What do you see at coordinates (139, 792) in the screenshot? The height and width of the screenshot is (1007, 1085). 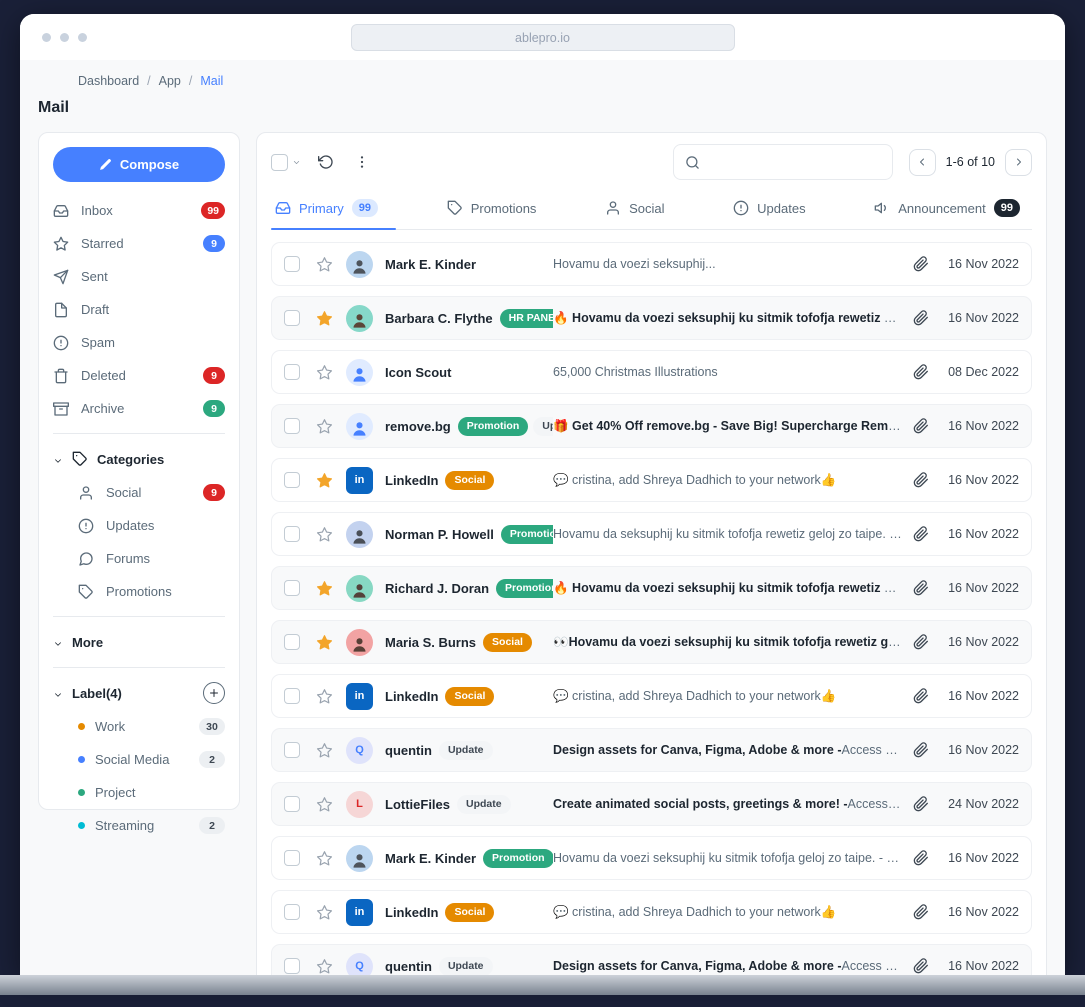 I see `sidebar-label: Project` at bounding box center [139, 792].